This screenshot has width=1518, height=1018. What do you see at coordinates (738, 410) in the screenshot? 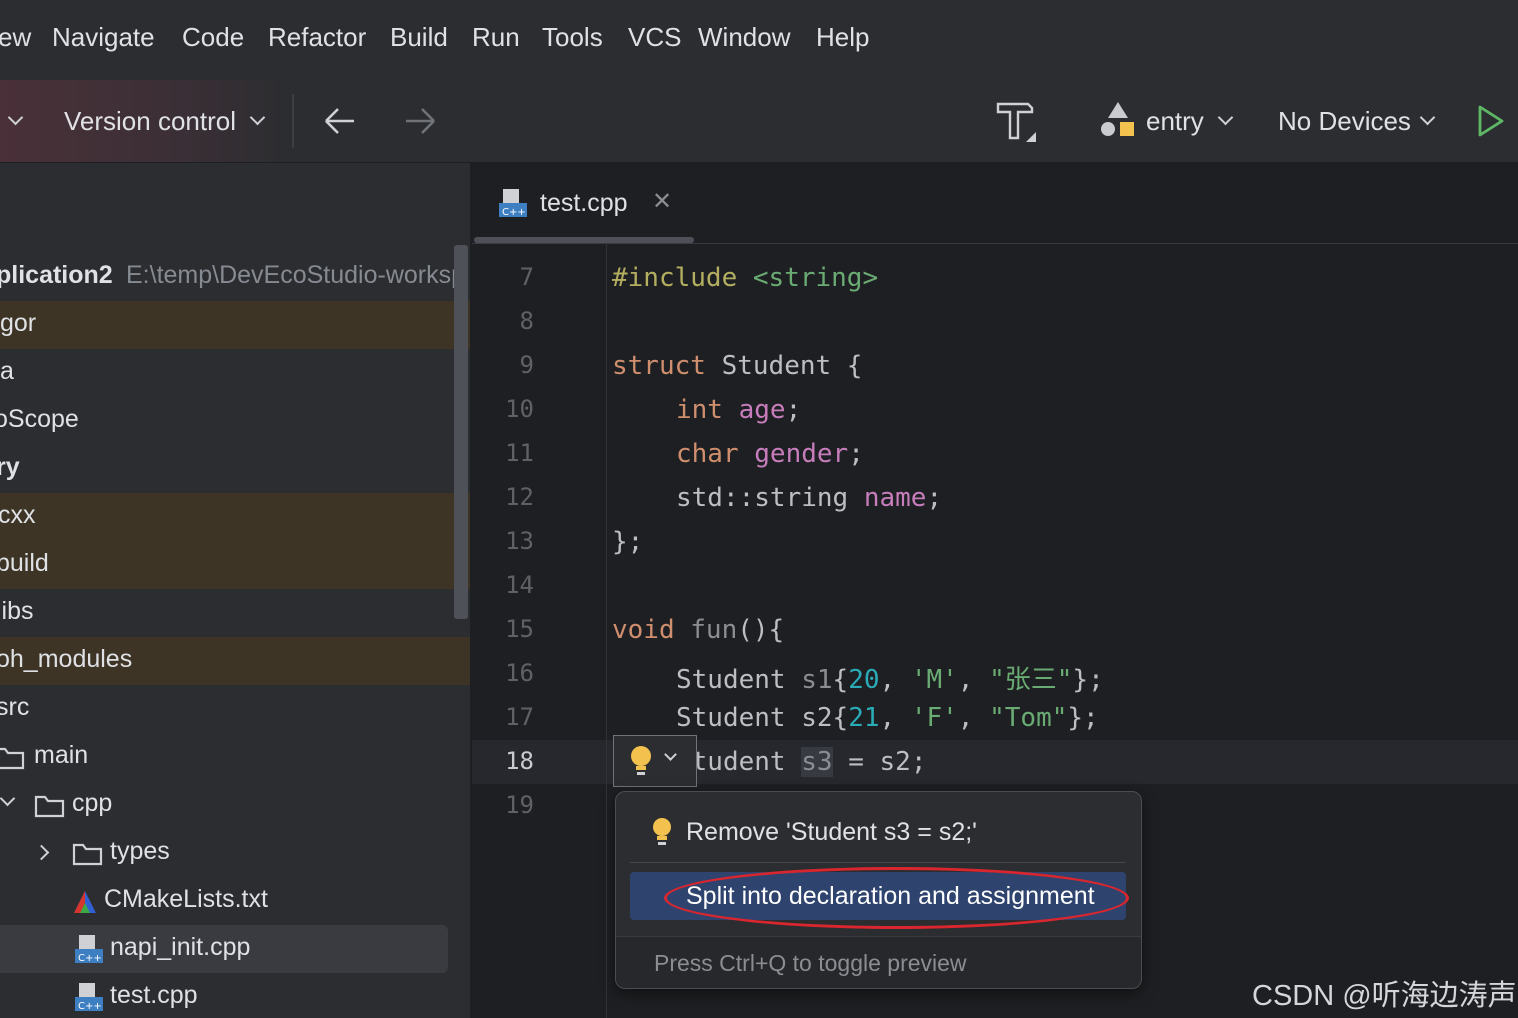
I see `code-line-10: int age;` at bounding box center [738, 410].